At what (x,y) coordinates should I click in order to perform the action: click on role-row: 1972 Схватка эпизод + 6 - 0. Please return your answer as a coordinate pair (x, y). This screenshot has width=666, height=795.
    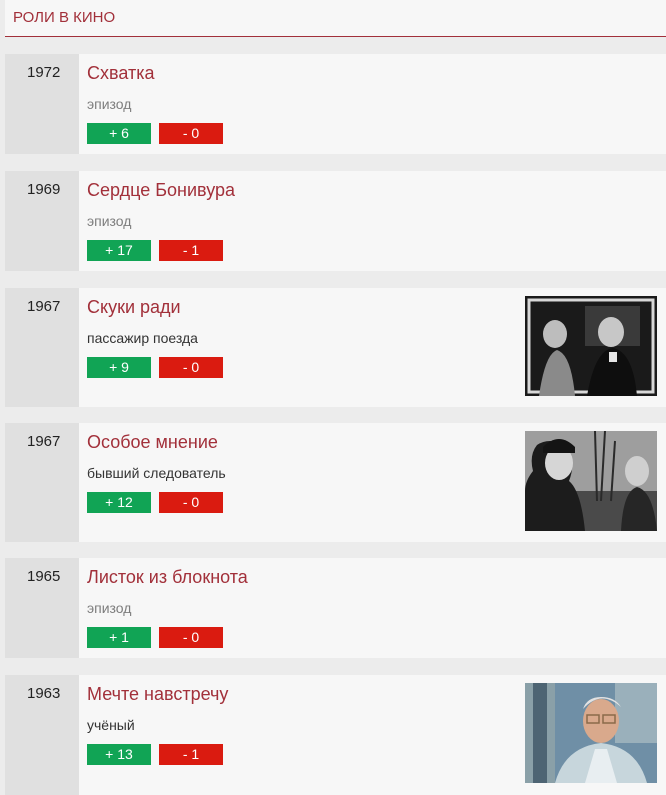
    Looking at the image, I should click on (335, 104).